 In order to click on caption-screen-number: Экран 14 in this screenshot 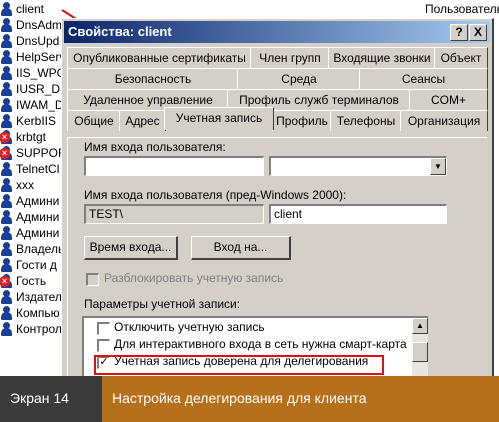, I will do `click(51, 399)`.